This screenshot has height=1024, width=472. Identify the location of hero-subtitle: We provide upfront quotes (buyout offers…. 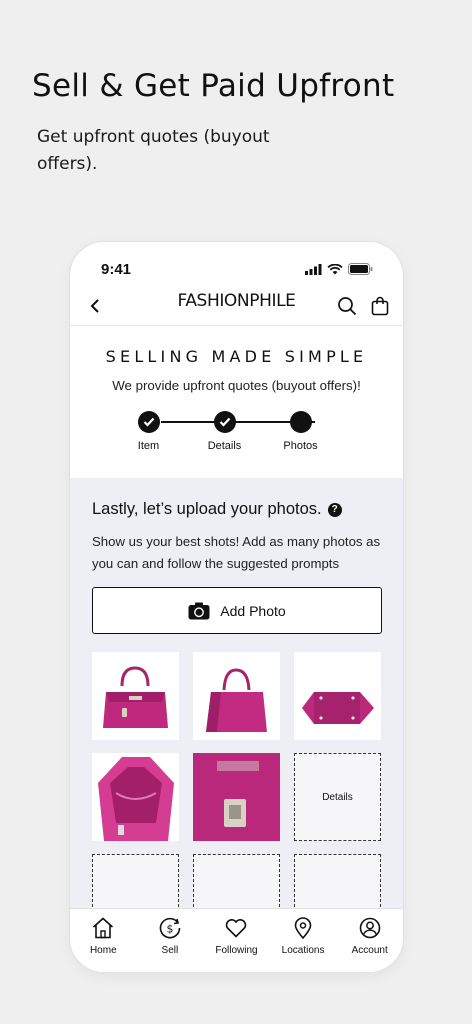
(236, 385).